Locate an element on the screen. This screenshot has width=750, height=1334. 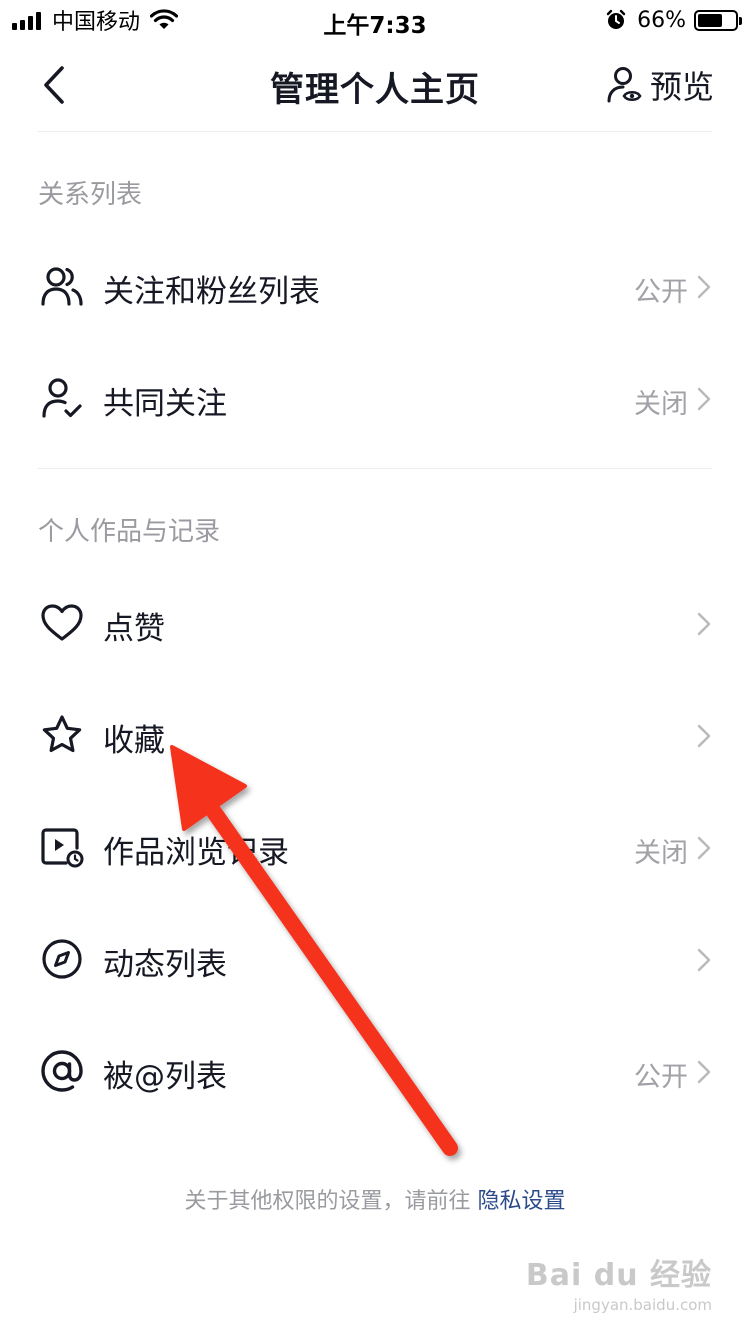
watermark-logo: Bai du 经验 is located at coordinates (618, 1275).